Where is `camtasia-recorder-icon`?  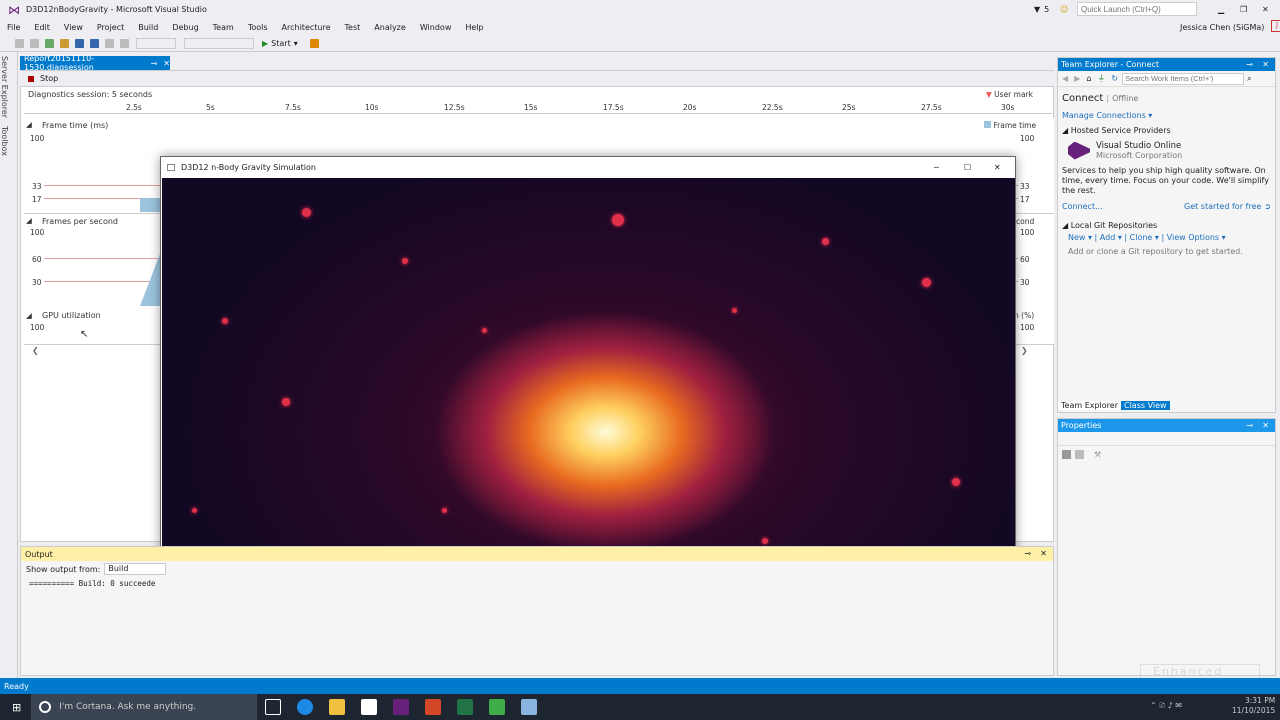
camtasia-recorder-icon is located at coordinates (497, 707).